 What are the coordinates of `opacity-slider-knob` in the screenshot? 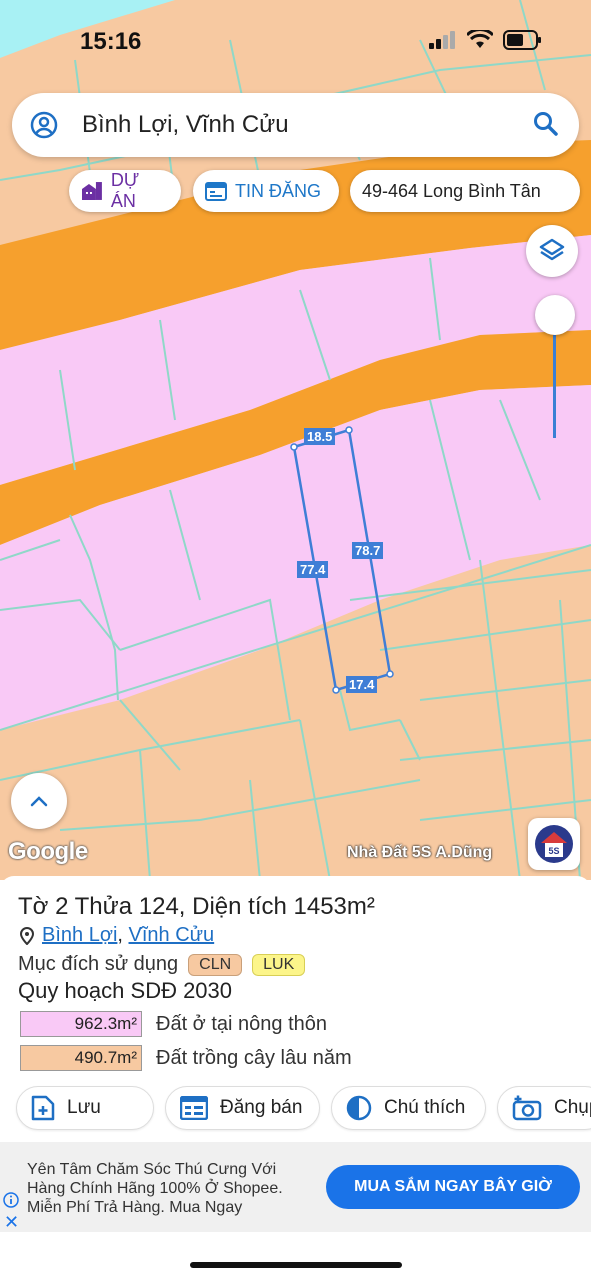 It's located at (555, 315).